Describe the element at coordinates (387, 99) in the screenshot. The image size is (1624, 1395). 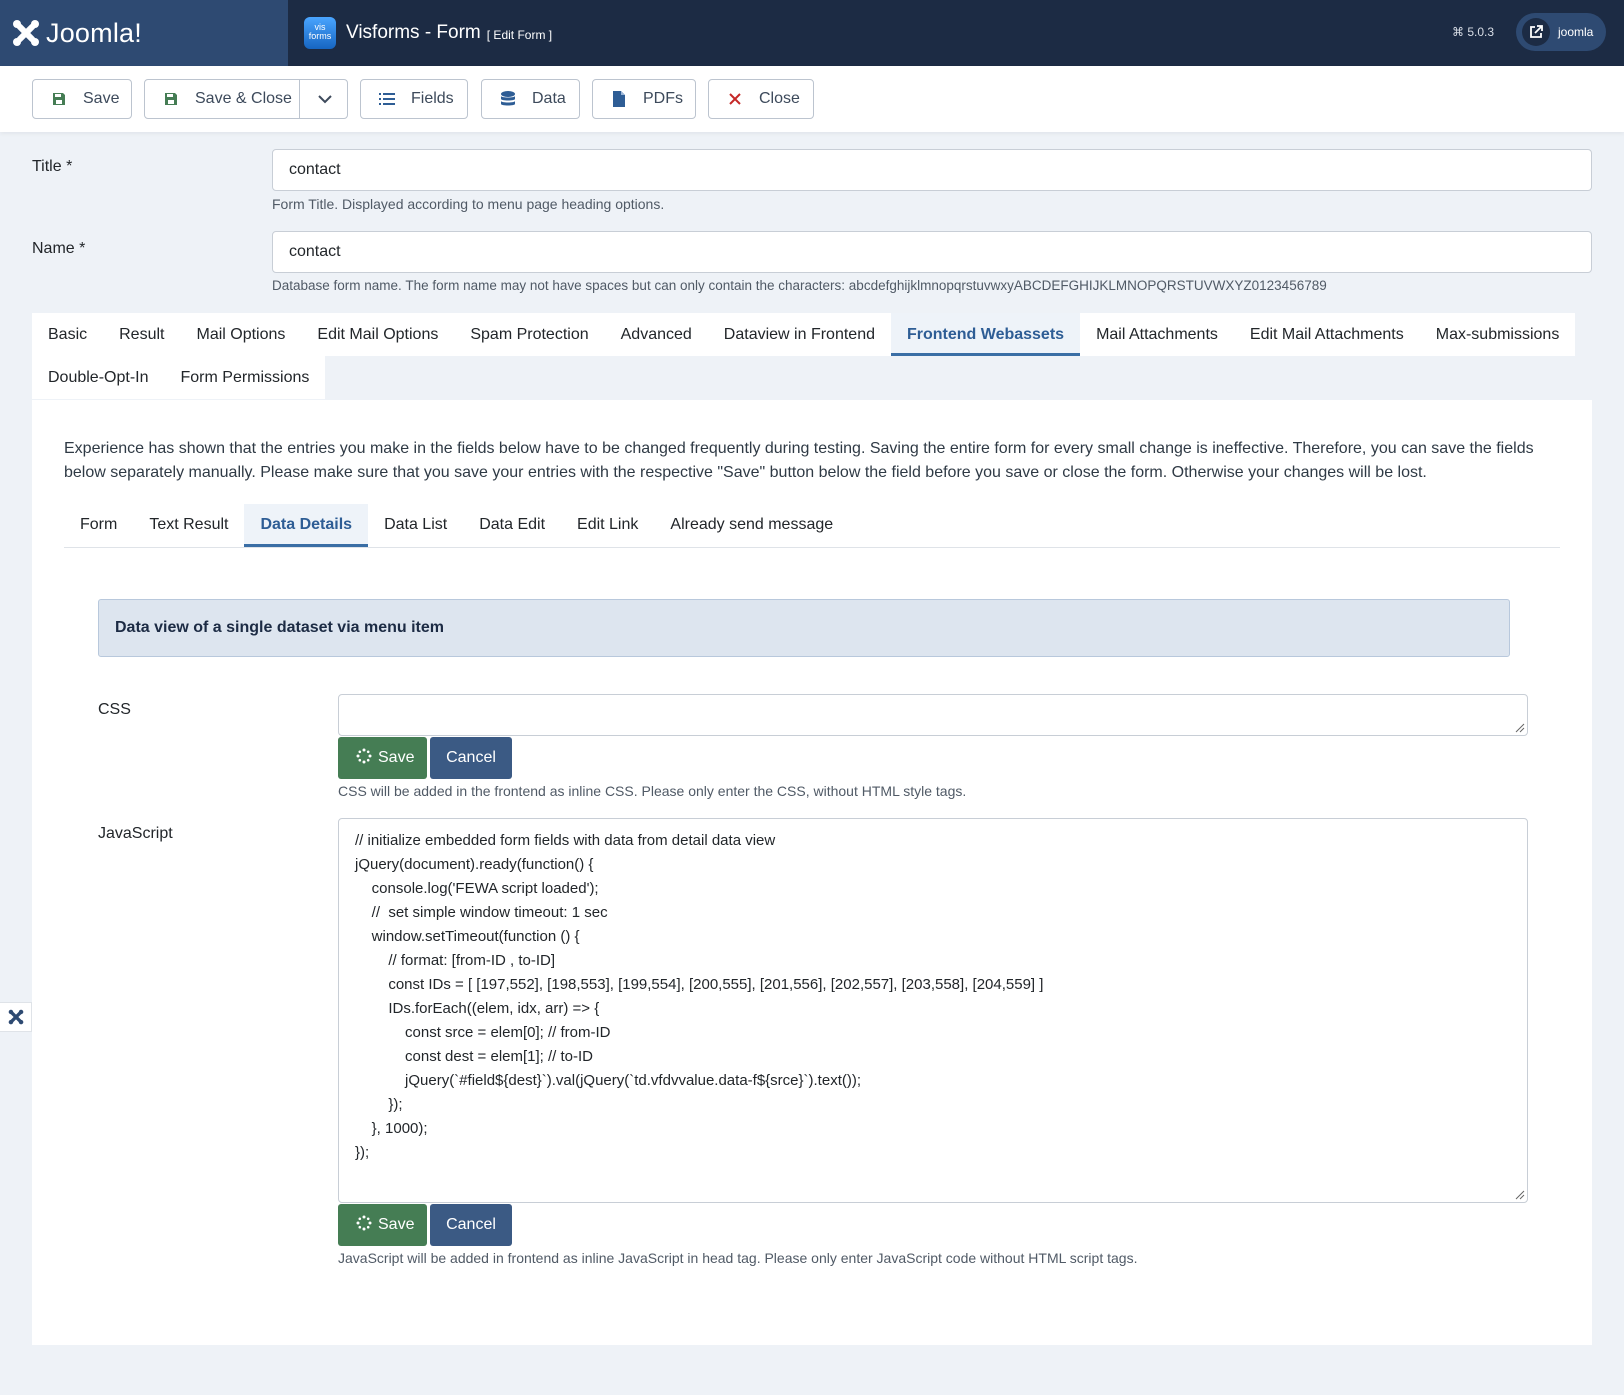
I see `list-icon` at that location.